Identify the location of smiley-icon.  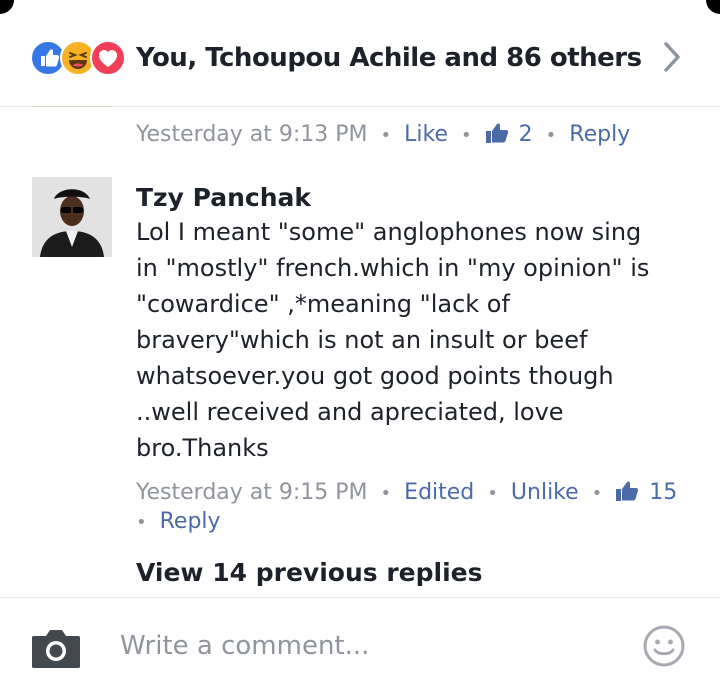
(664, 646).